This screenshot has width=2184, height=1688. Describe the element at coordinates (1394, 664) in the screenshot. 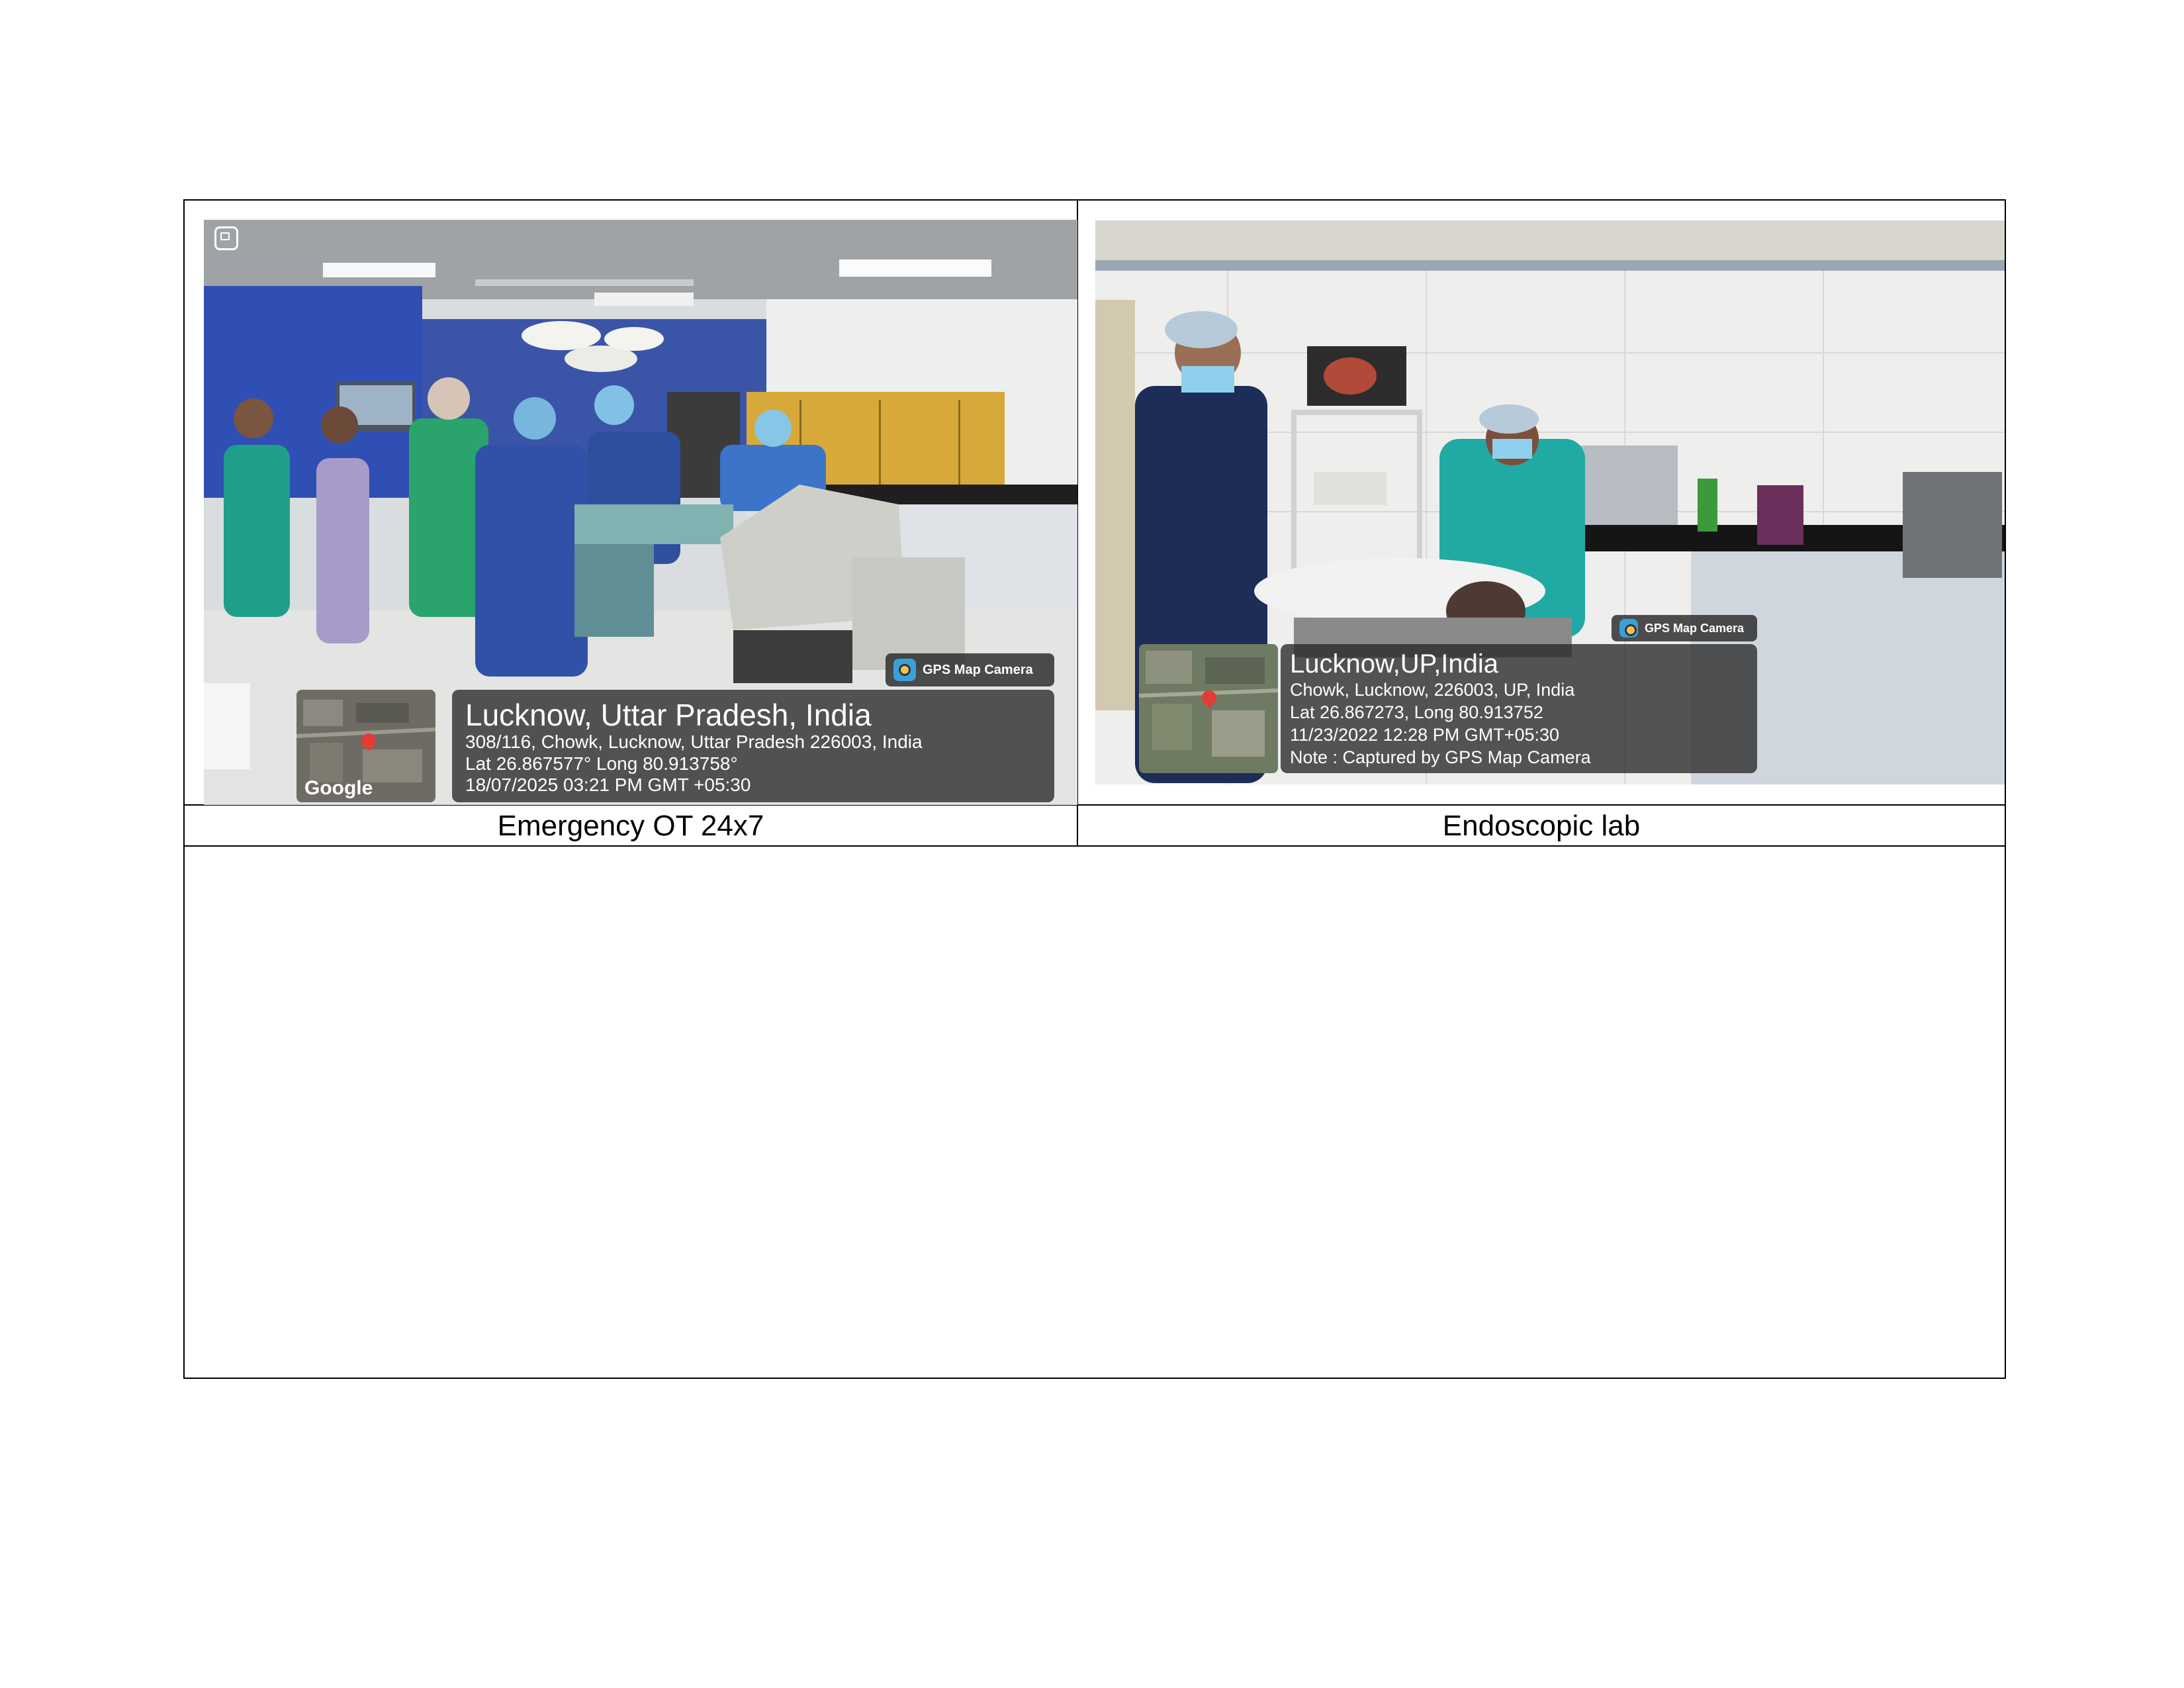

I see `location-title: Lucknow,UP,India` at that location.